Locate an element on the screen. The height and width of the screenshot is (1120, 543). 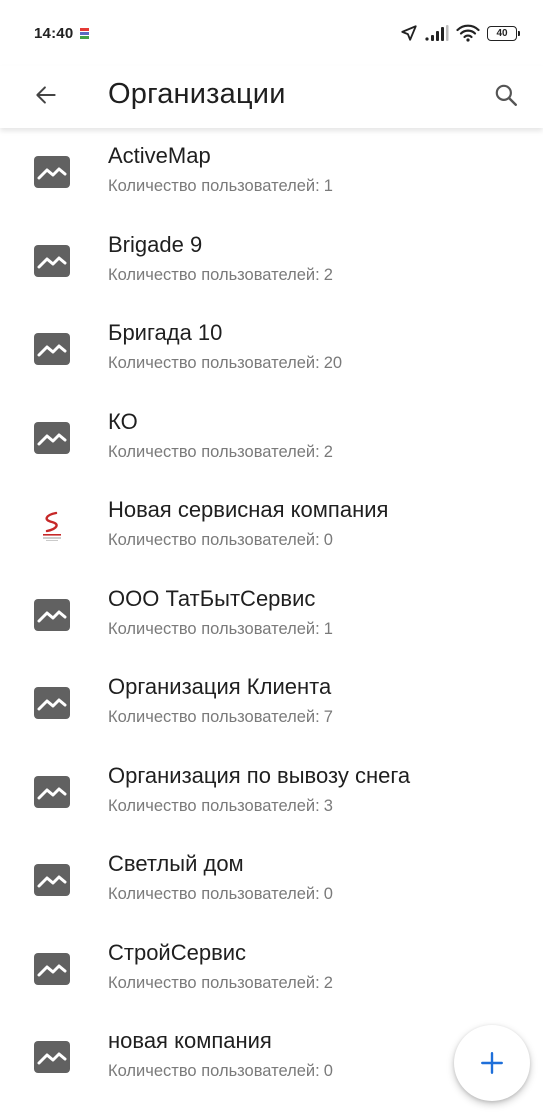
signal-icon is located at coordinates (437, 33).